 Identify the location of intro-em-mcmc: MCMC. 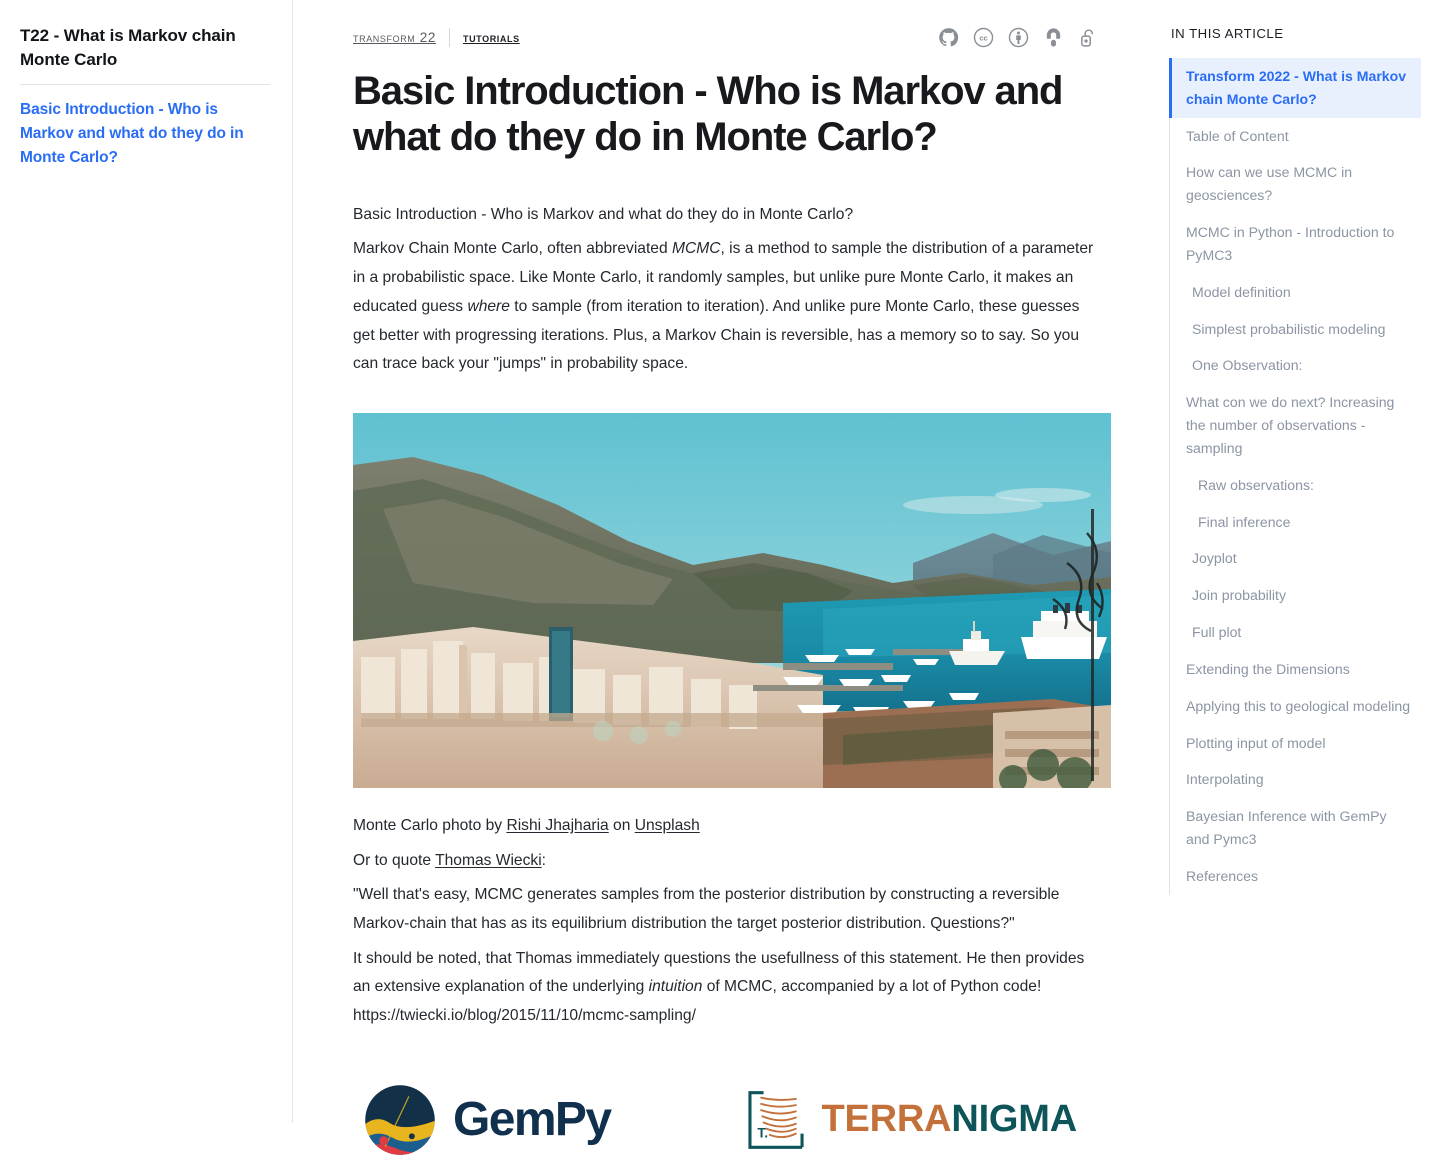
(696, 249).